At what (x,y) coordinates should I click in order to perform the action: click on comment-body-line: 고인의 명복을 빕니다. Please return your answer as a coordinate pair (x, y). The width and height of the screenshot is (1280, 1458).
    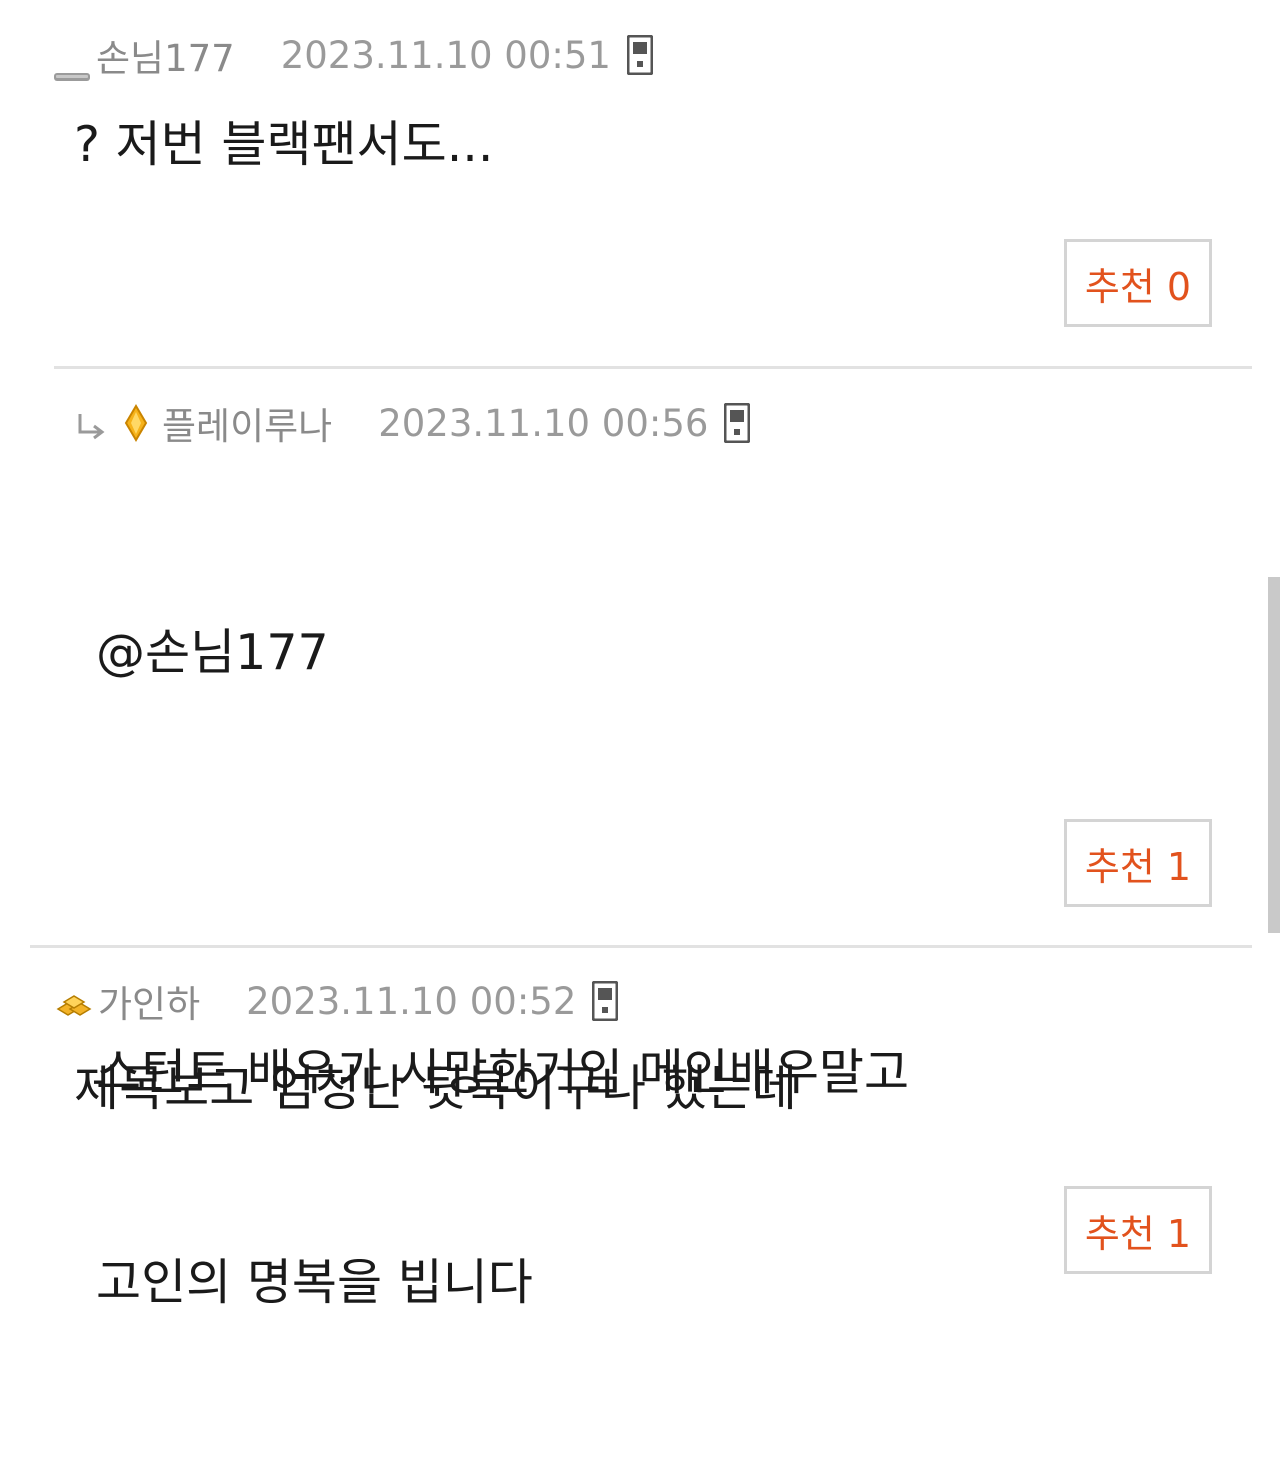
    Looking at the image, I should click on (314, 1282).